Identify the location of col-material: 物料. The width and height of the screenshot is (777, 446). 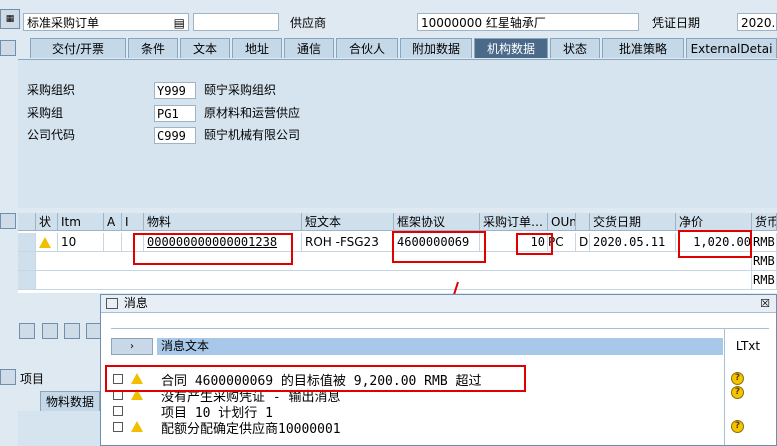
(223, 222).